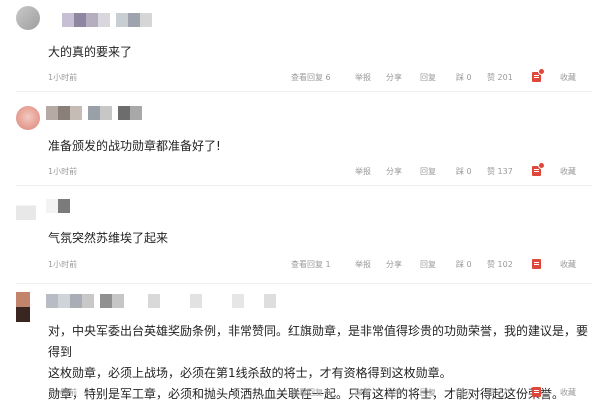  Describe the element at coordinates (311, 77) in the screenshot. I see `view-replies-link: 查看回复 6` at that location.